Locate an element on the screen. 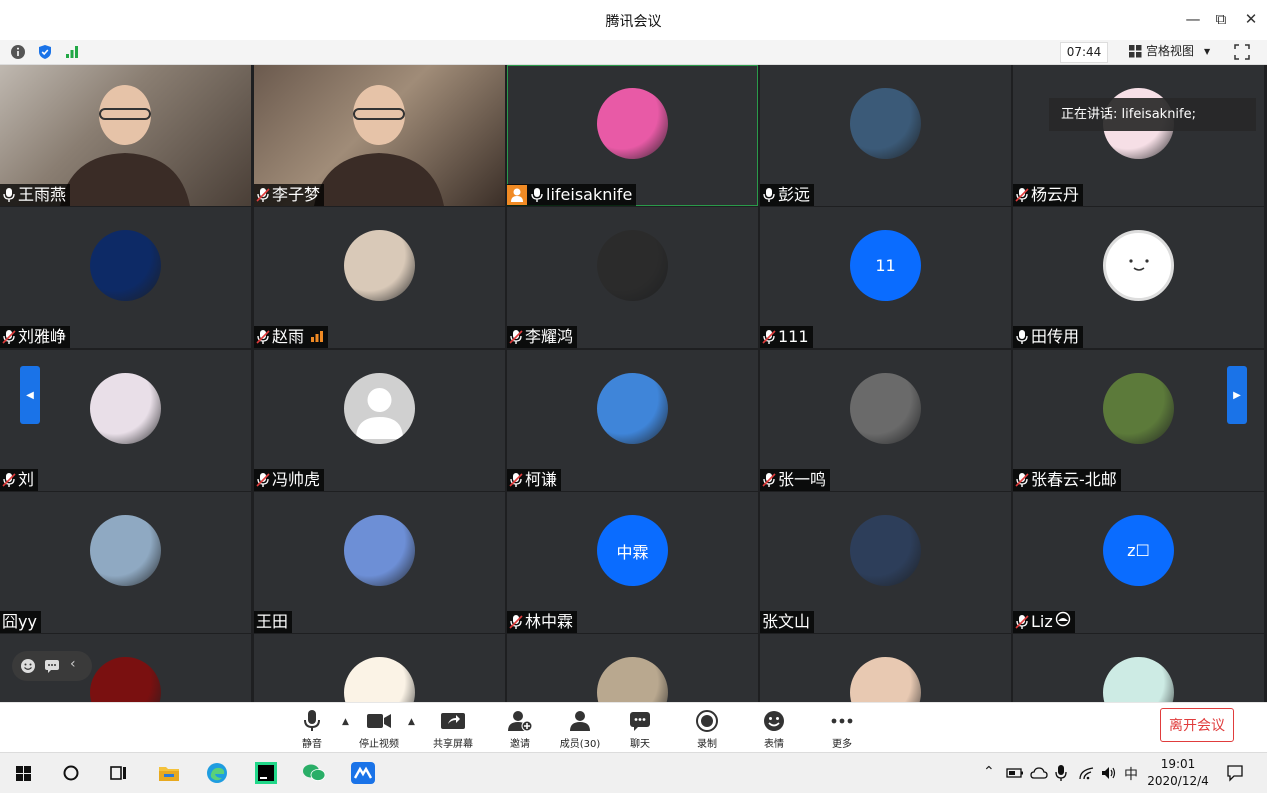 The image size is (1267, 793). notification-icon is located at coordinates (1235, 773).